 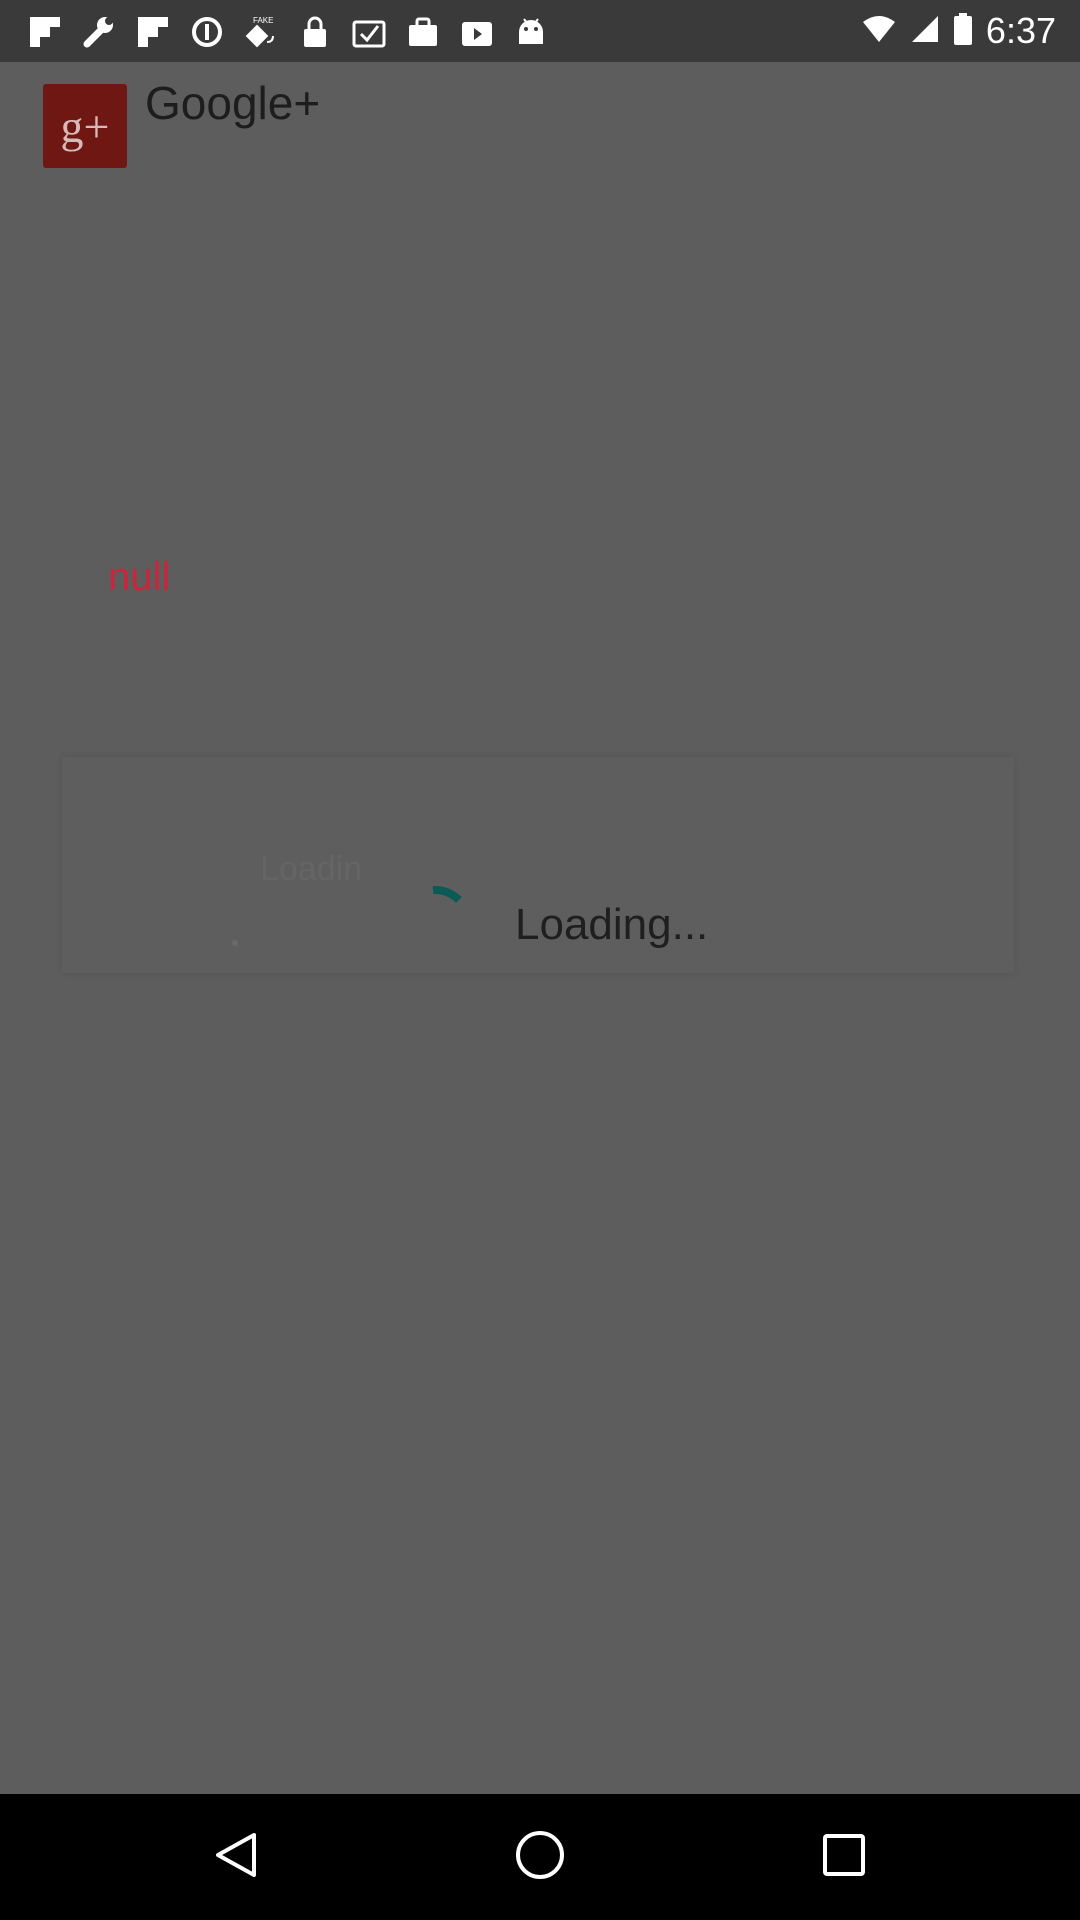 I want to click on data-saver-icon, so click(x=207, y=32).